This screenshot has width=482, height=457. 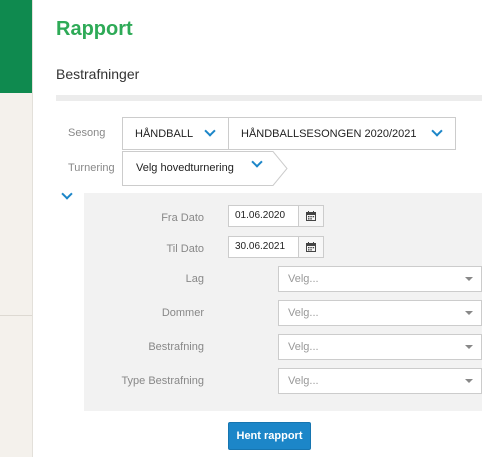 I want to click on to-date-field: 30.06.2021, so click(x=276, y=247).